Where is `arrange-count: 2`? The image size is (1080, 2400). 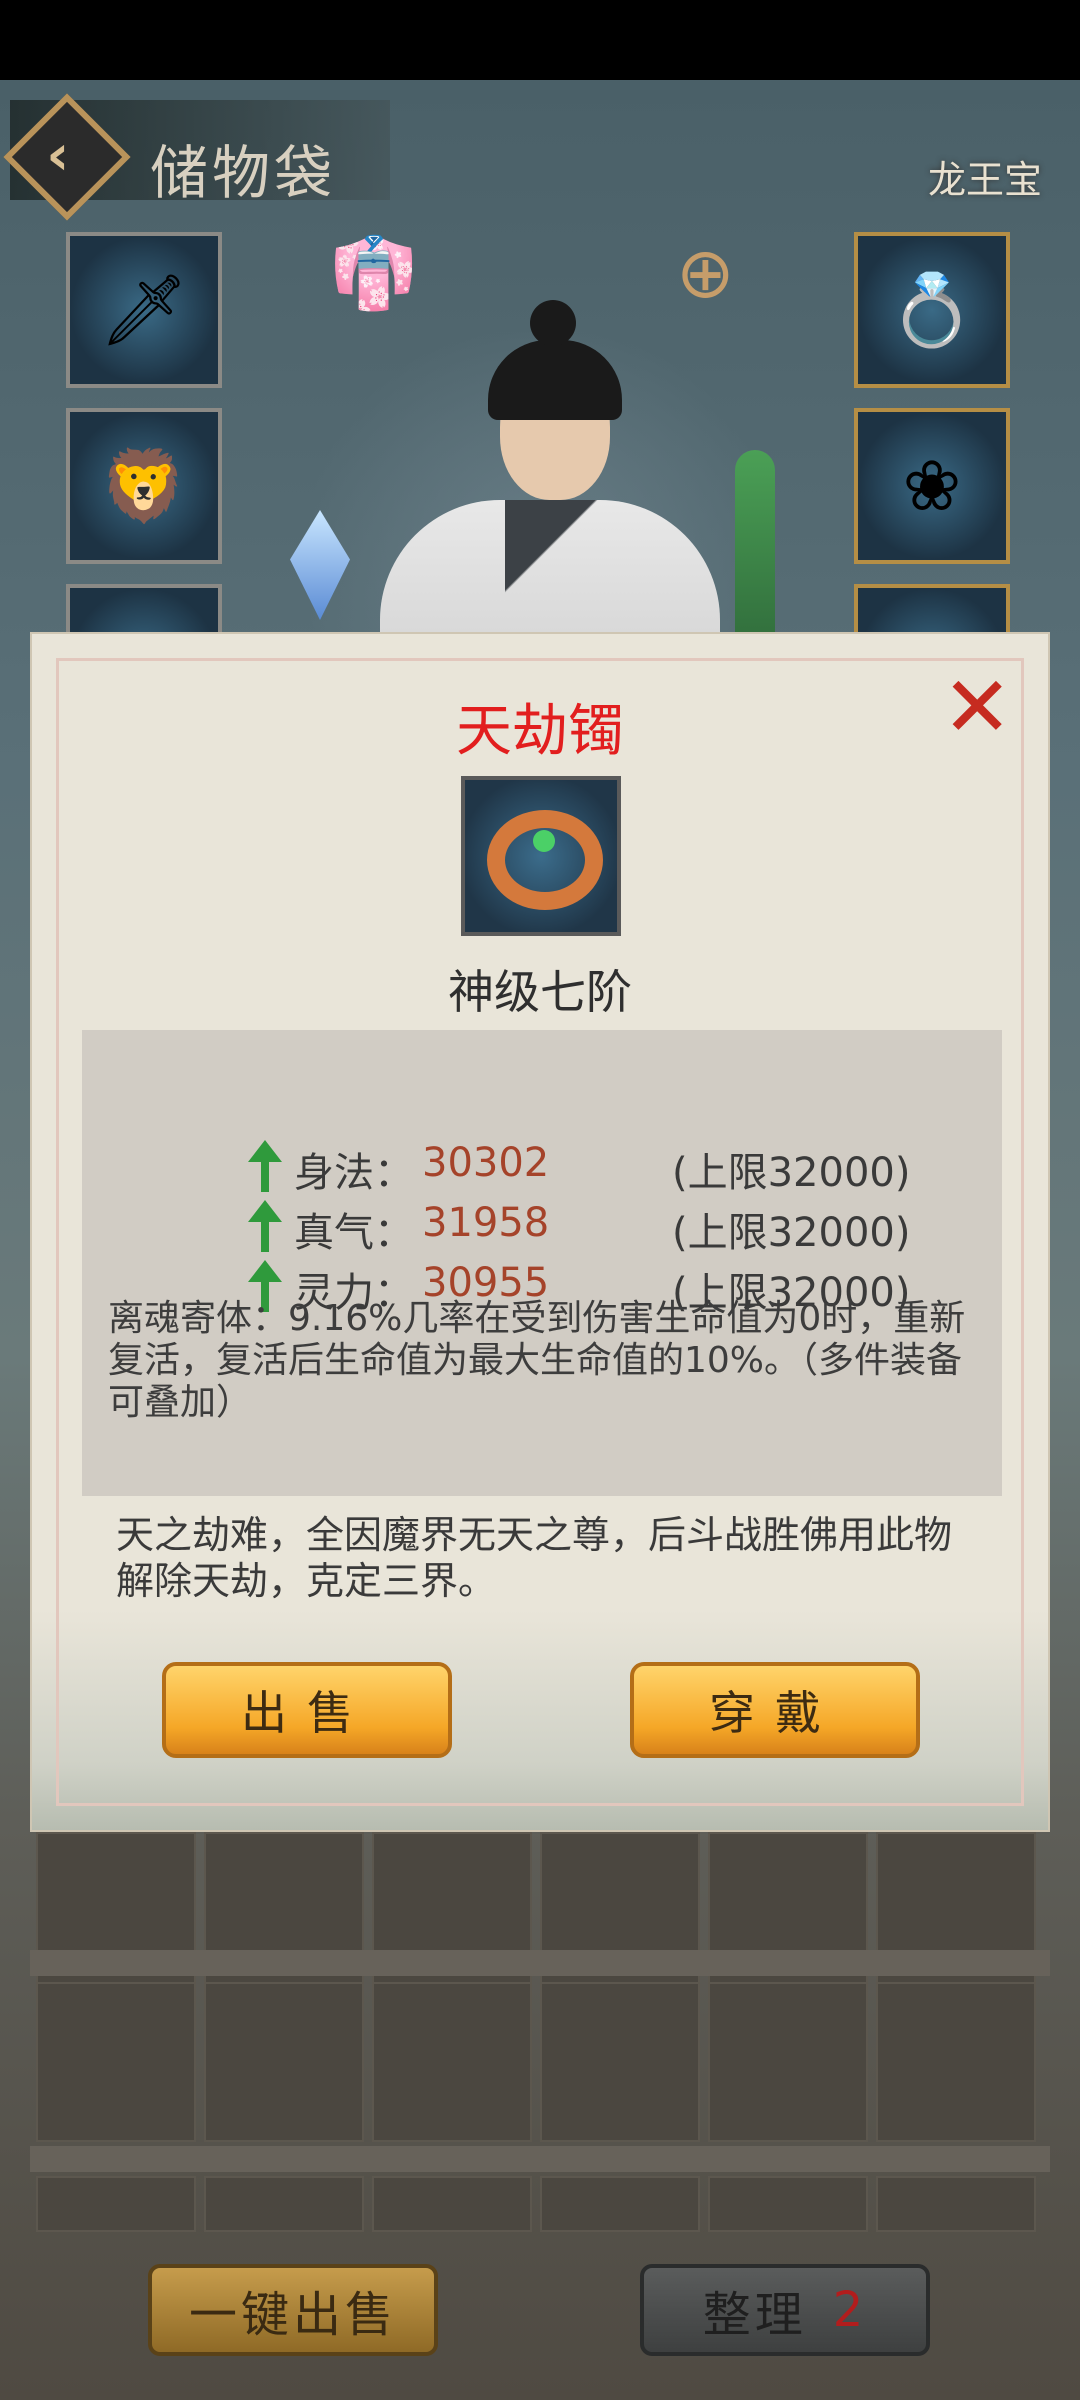
arrange-count: 2 is located at coordinates (850, 2310).